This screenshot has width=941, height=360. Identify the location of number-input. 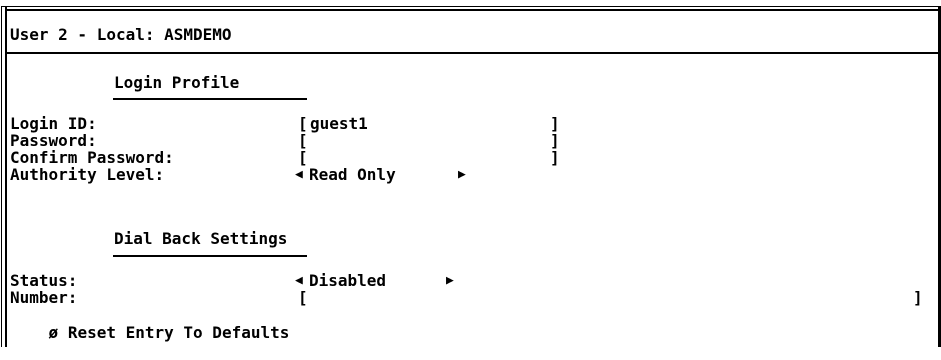
(610, 298).